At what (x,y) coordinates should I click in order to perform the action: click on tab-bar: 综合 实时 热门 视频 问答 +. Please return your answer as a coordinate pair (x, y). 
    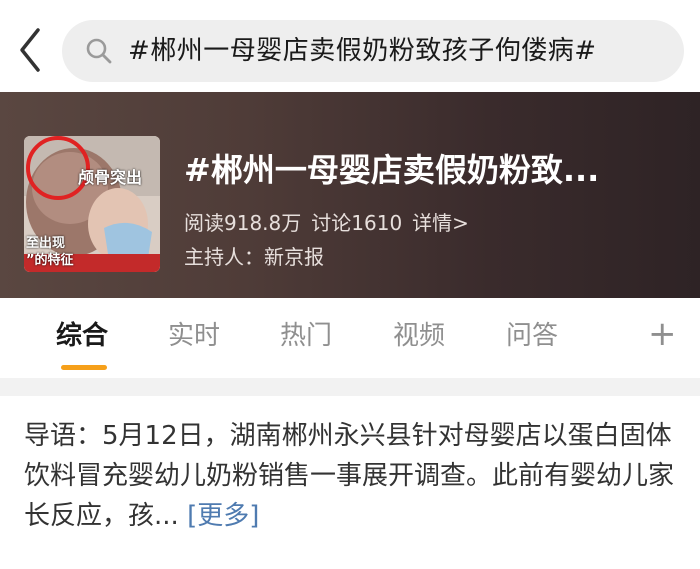
    Looking at the image, I should click on (350, 338).